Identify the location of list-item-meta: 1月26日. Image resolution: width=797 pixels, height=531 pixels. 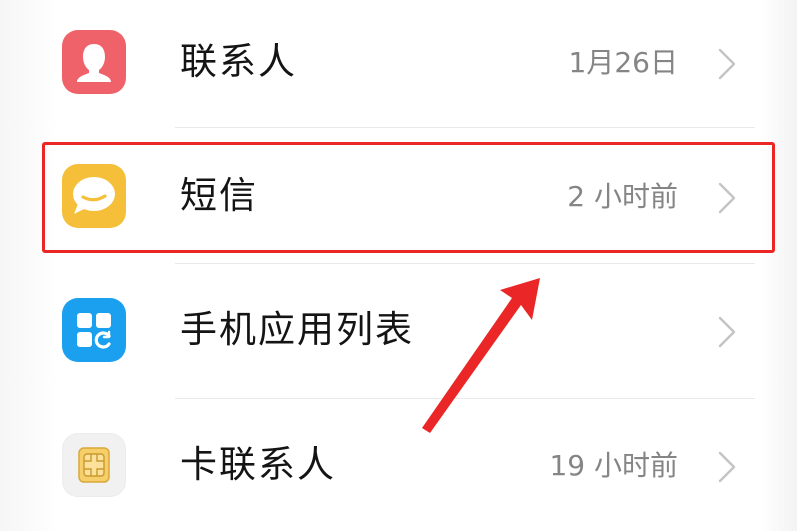
(623, 62).